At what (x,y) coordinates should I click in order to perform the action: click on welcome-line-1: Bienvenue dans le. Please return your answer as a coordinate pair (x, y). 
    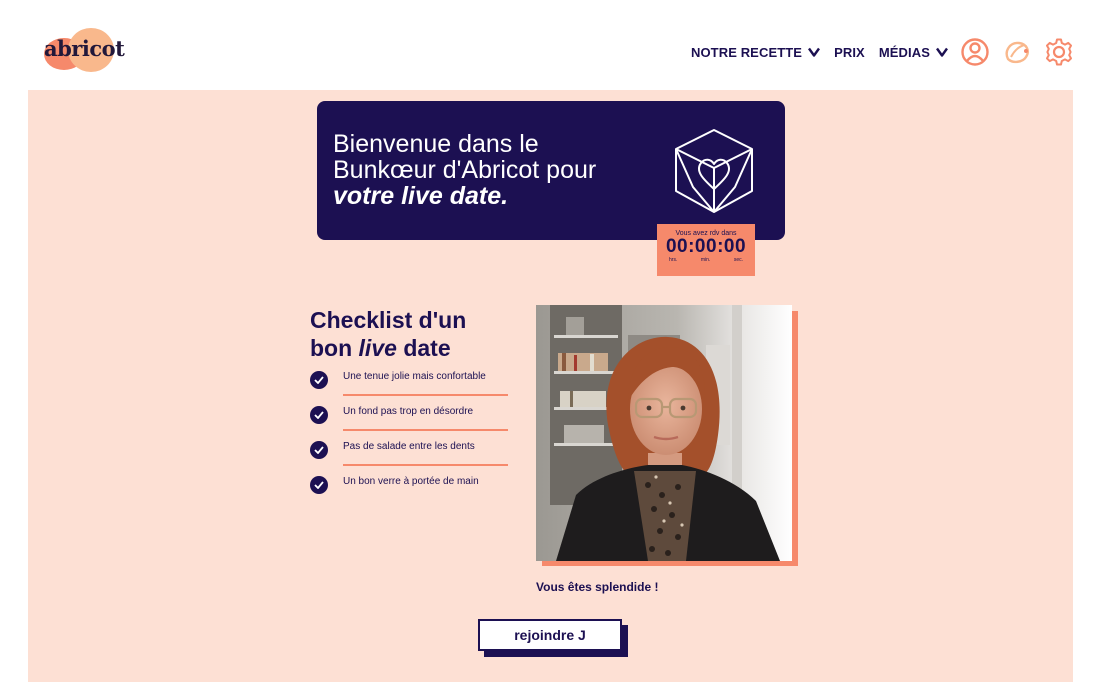
    Looking at the image, I should click on (436, 144).